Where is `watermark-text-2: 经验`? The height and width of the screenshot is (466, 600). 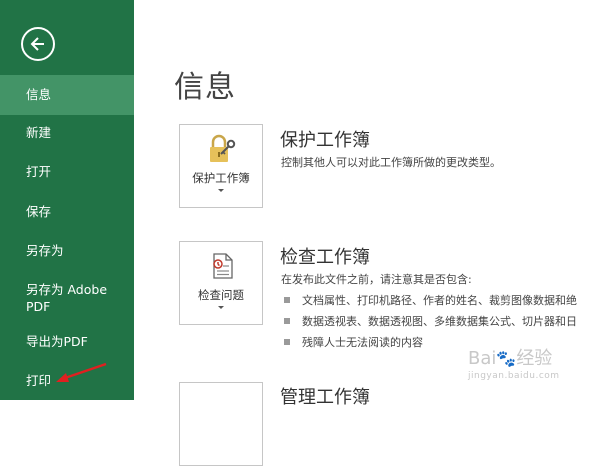 watermark-text-2: 经验 is located at coordinates (534, 358).